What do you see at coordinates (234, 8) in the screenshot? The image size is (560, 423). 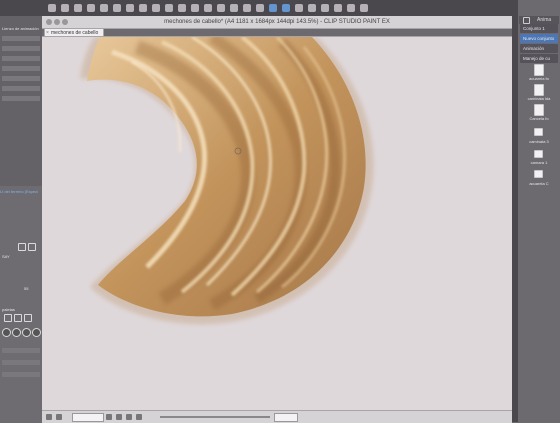 I see `grid-icon` at bounding box center [234, 8].